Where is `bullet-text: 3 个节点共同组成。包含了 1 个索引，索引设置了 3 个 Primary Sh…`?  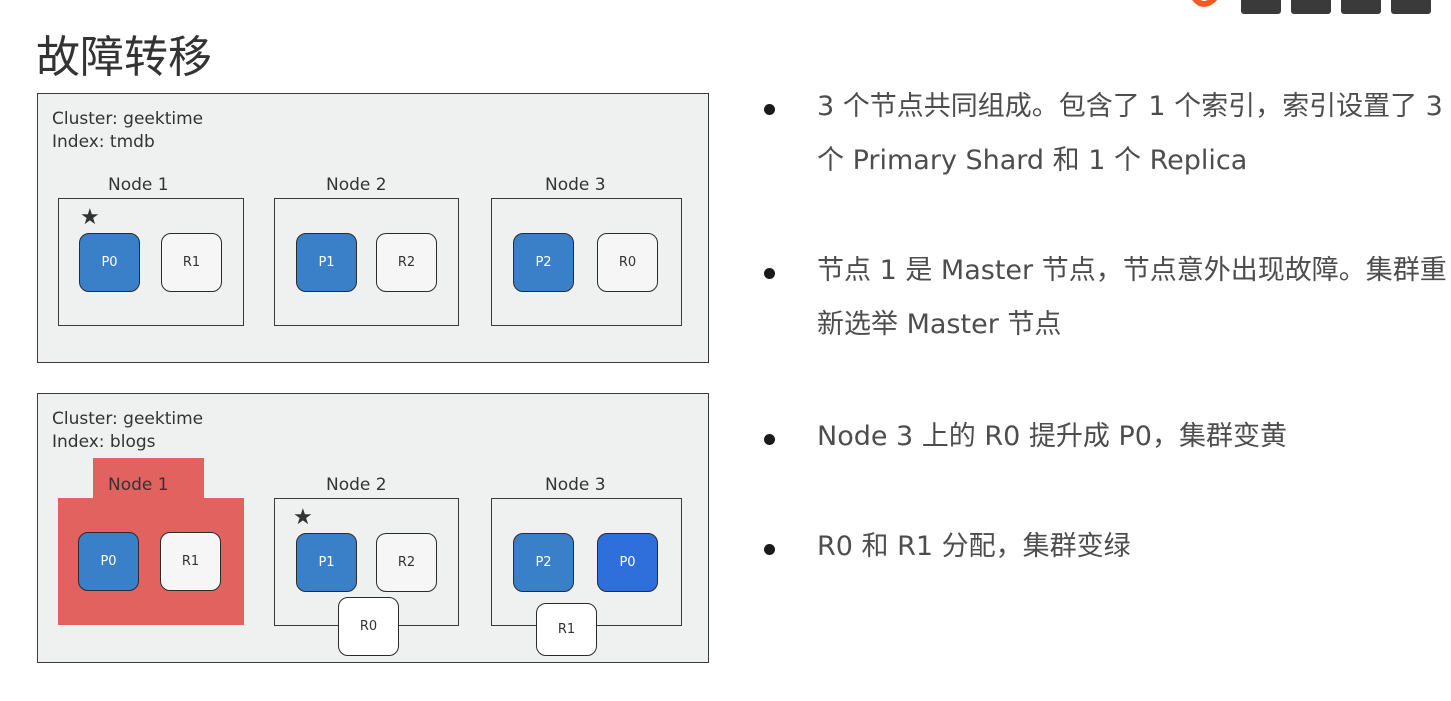
bullet-text: 3 个节点共同组成。包含了 1 个索引，索引设置了 3 个 Primary Sh… is located at coordinates (1130, 133).